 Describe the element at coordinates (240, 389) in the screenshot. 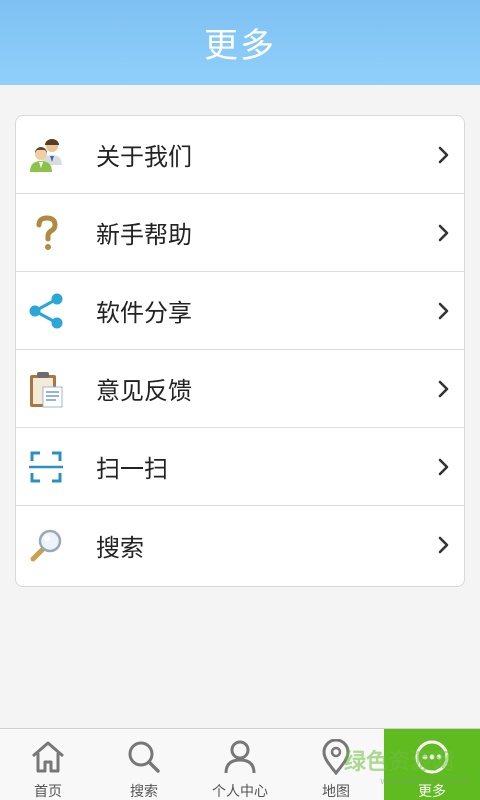

I see `menu-item-feedback: 意见反馈` at that location.